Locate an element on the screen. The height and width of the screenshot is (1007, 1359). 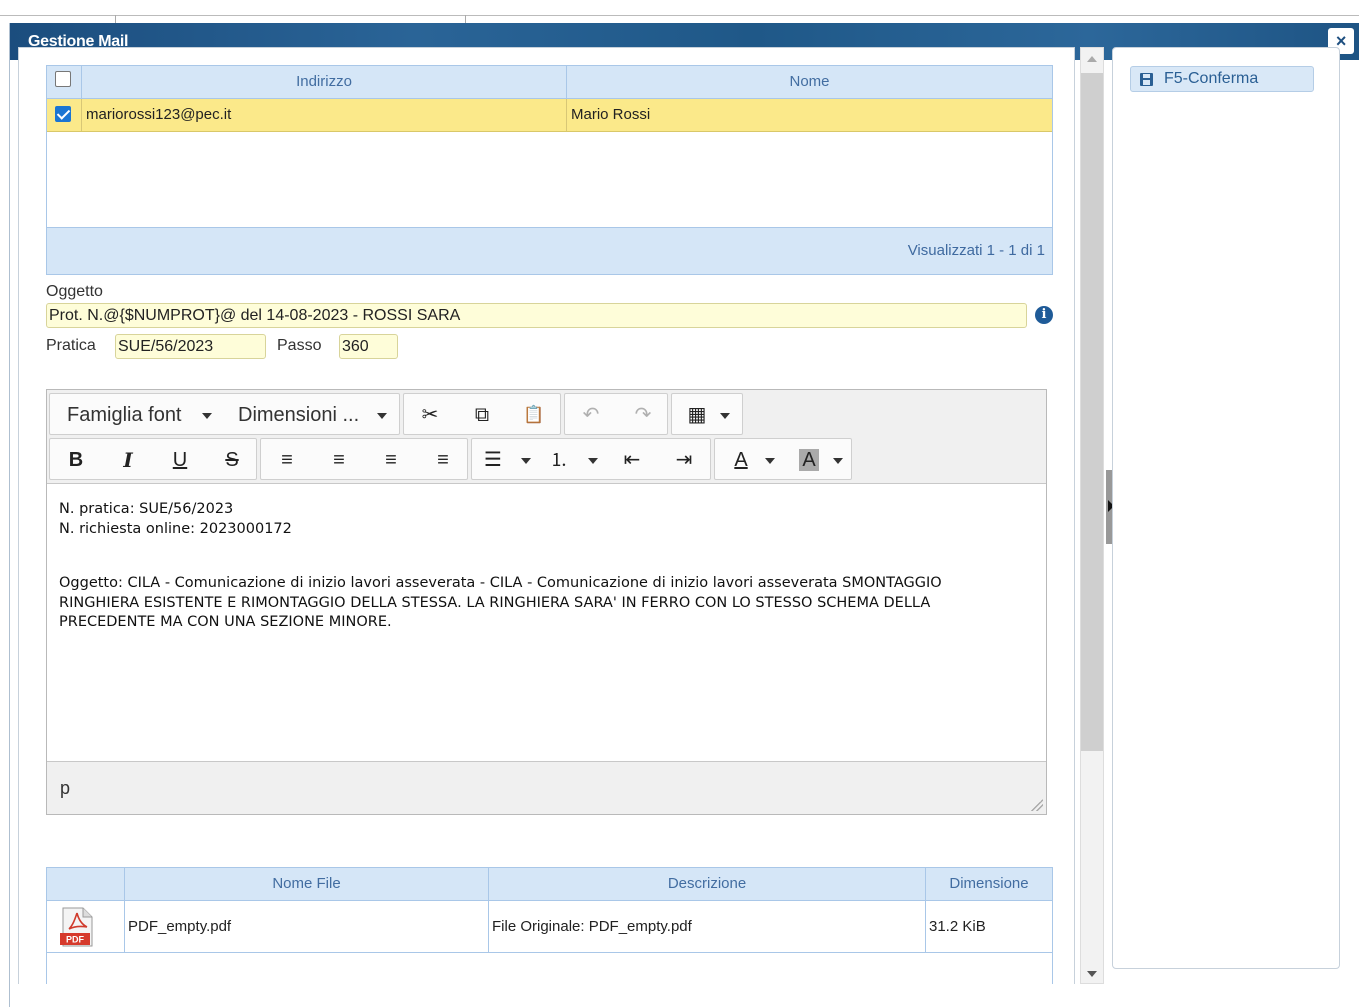
select-all-cell is located at coordinates (64, 82).